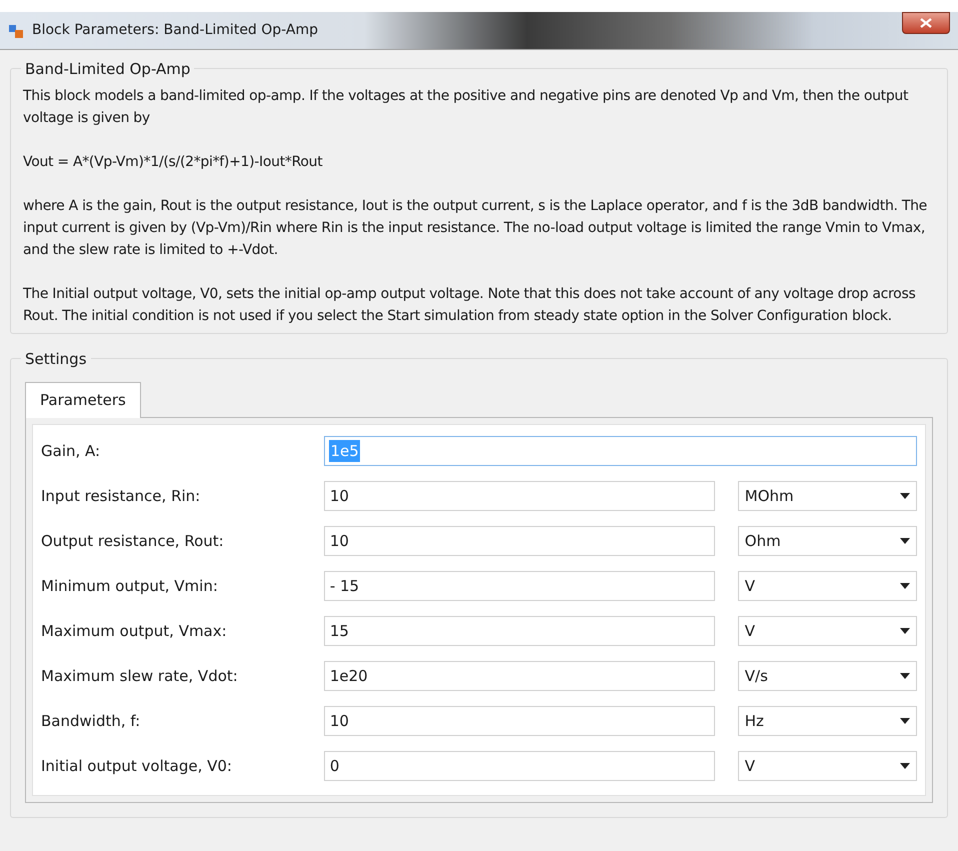 The image size is (958, 851). Describe the element at coordinates (475, 228) in the screenshot. I see `description-paragraph: where A is the gain, Rout is the output resistance, Iout is the output current, s is the Laplace operator, and f is the 3dB bandwidth. The input current is given by (Vp-Vm)/Rin where Rin is the input resistance. The no-load output voltage is limited the range Vmin to Vmax, and the slew rate is limited to +-Vdot.` at that location.